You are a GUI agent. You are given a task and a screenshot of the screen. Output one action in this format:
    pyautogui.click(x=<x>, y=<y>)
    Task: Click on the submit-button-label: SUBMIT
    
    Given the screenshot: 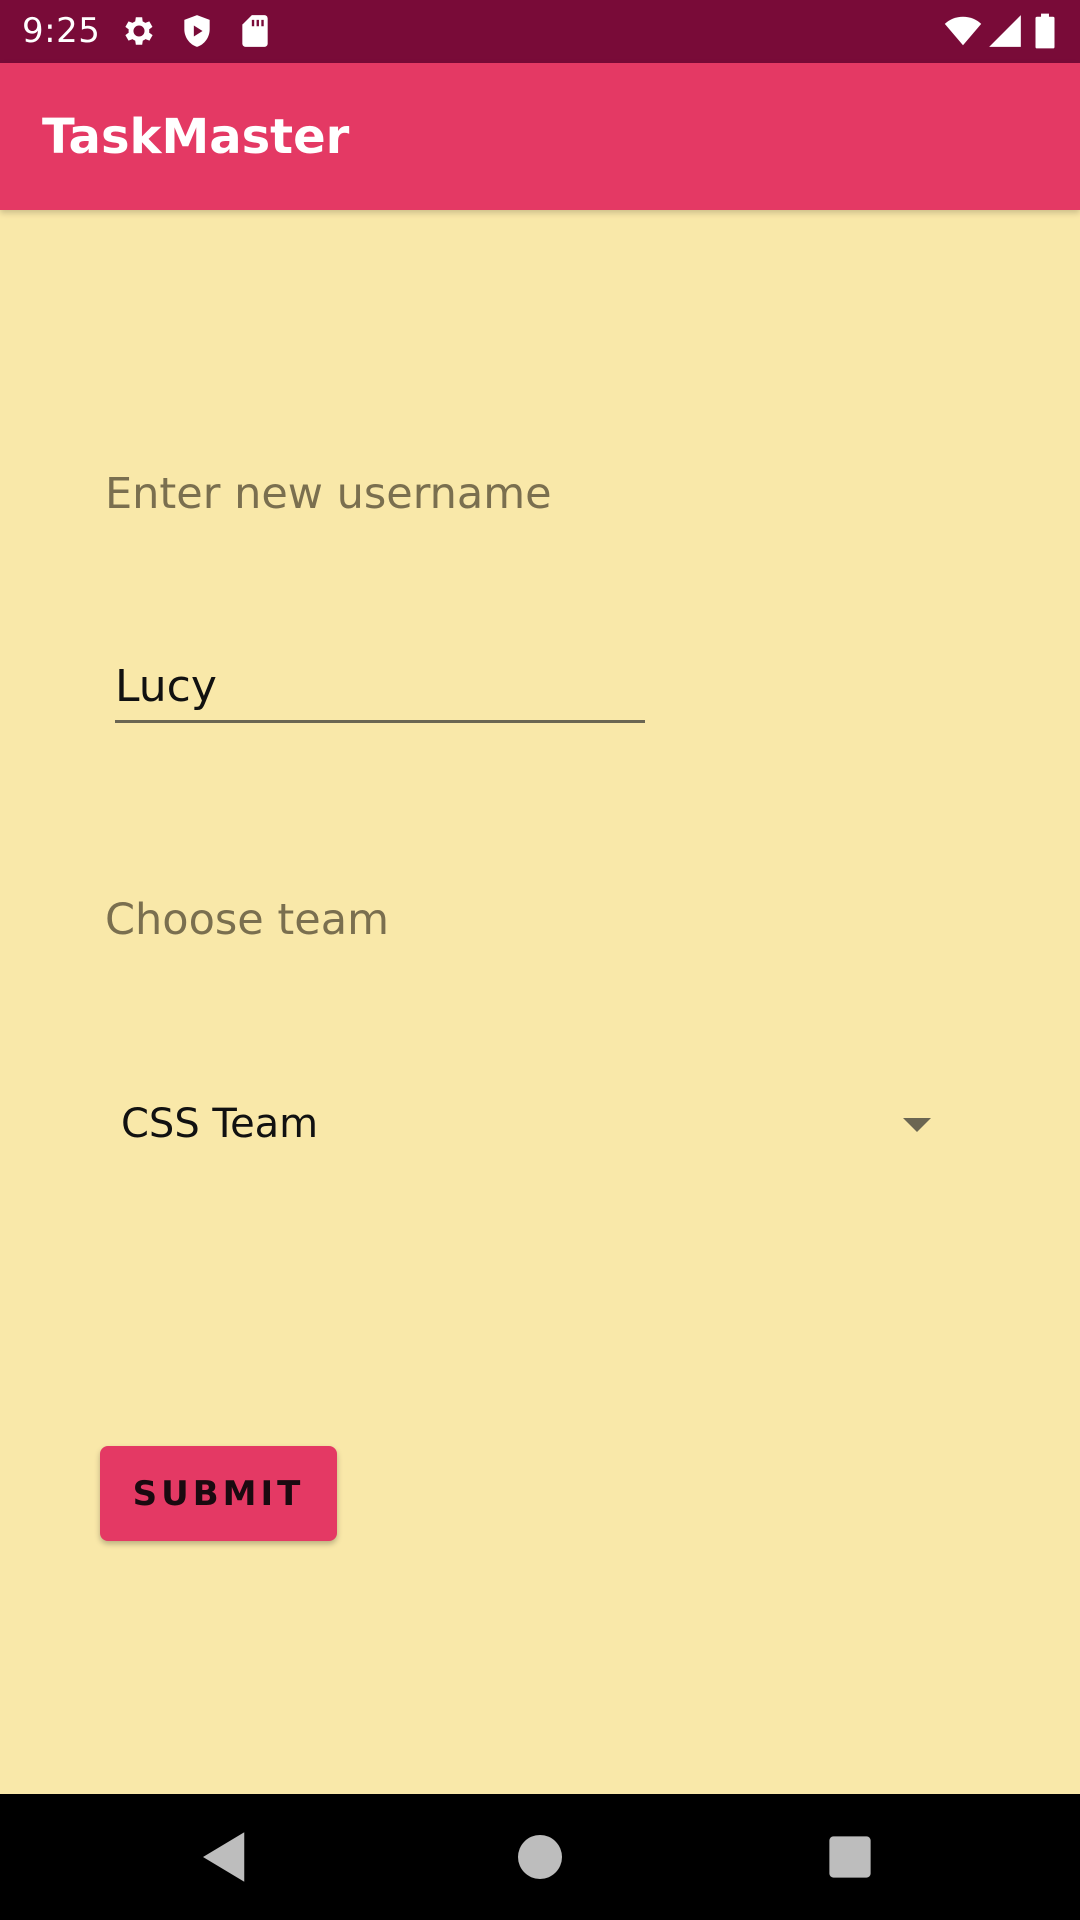 What is the action you would take?
    pyautogui.click(x=218, y=1493)
    